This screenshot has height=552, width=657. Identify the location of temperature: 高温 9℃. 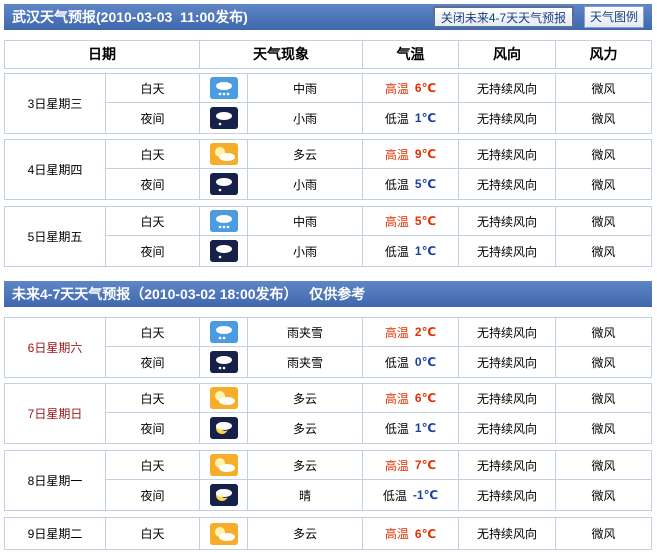
(410, 154).